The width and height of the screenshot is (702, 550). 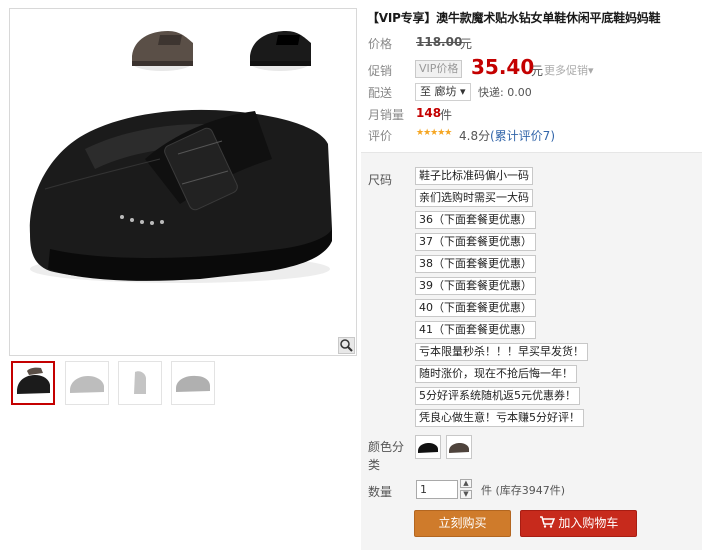 I want to click on review-count-link: (累计评价7), so click(x=522, y=135).